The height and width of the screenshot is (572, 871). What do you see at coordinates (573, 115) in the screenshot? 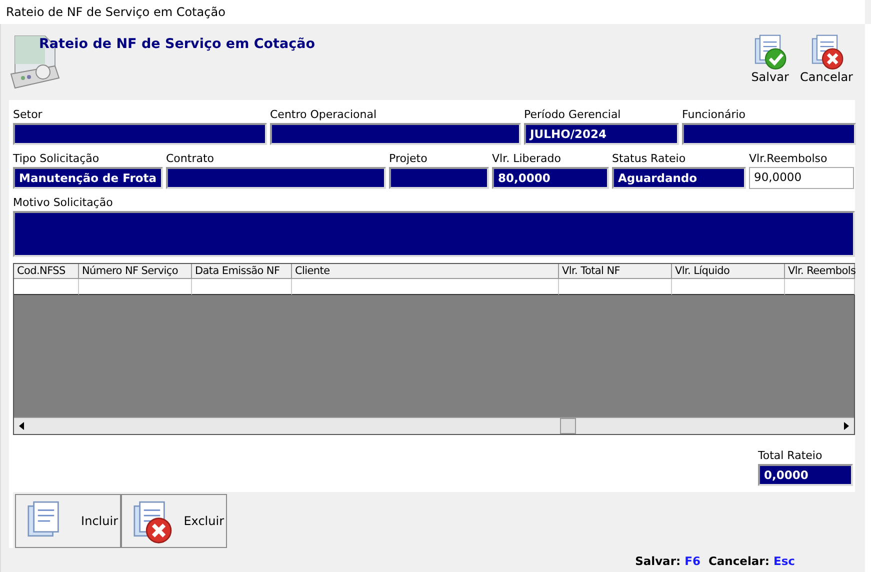
I see `field-label: Período Gerencial` at bounding box center [573, 115].